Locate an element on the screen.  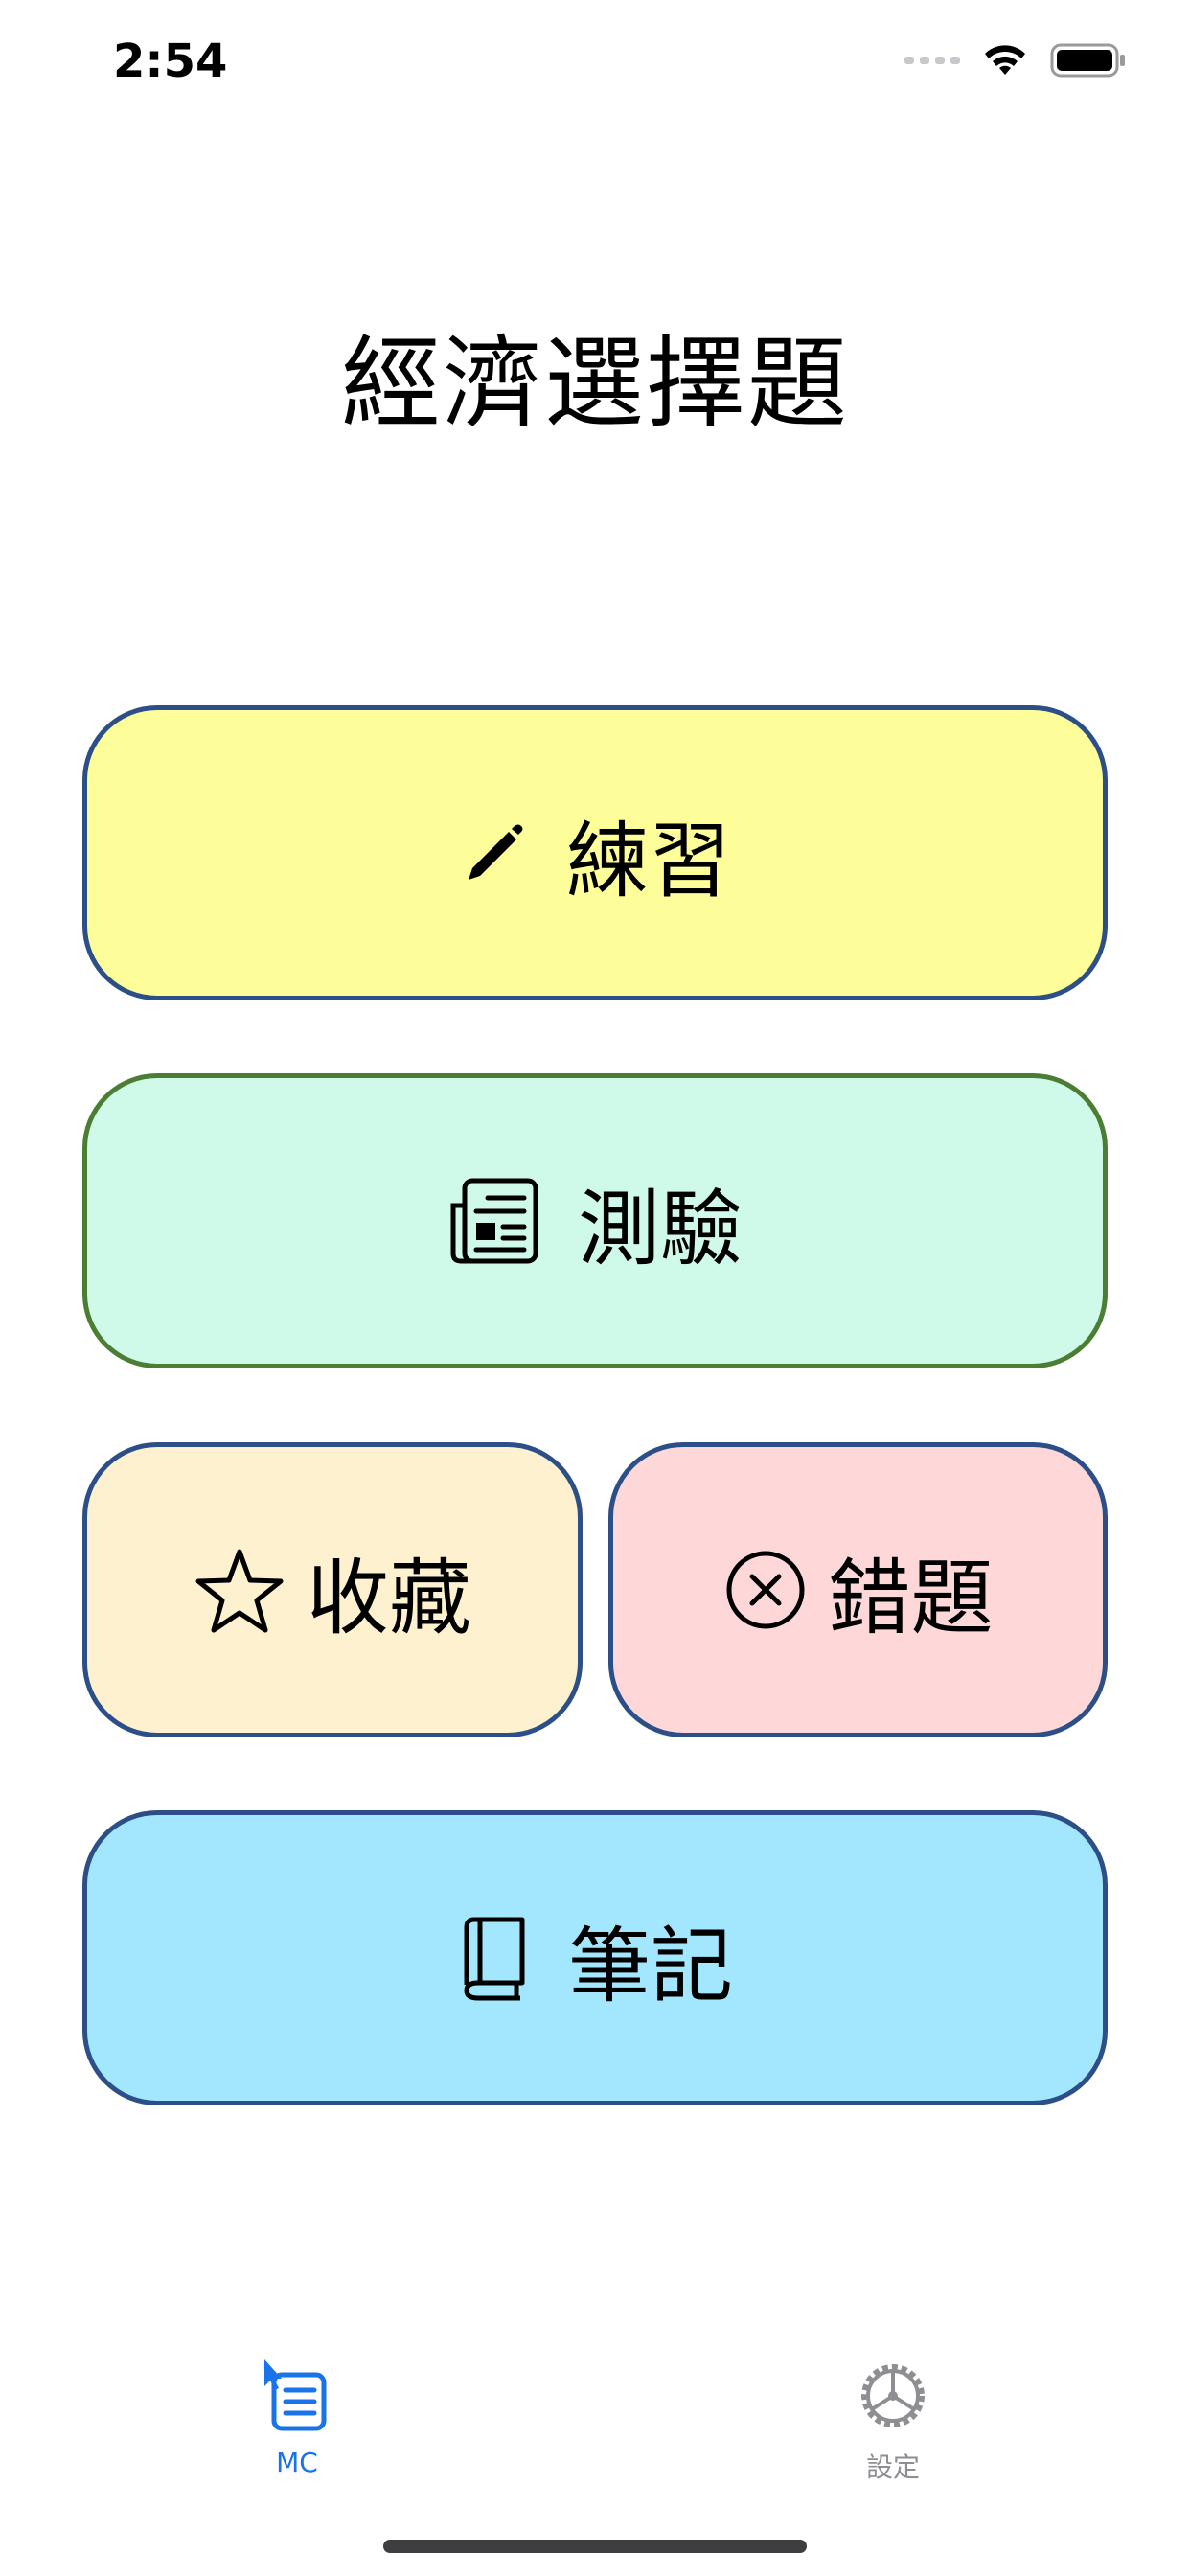
practice-button: 練習 is located at coordinates (595, 852).